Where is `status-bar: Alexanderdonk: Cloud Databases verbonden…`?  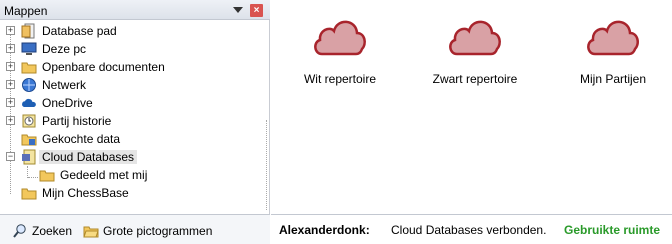
status-bar: Alexanderdonk: Cloud Databases verbonden… is located at coordinates (471, 229).